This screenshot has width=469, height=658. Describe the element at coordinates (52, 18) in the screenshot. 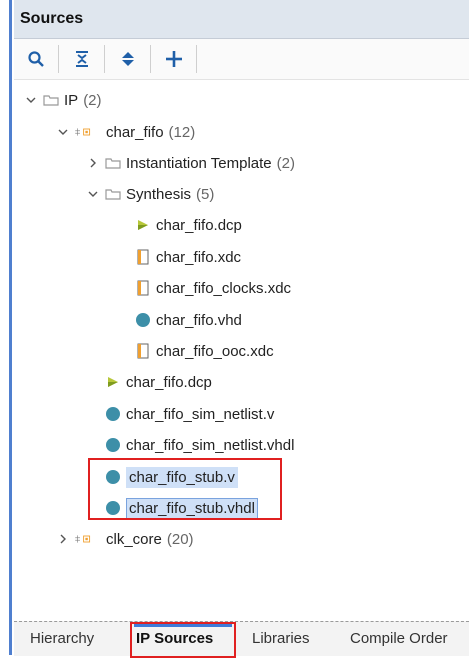

I see `panel-title: Sources` at that location.